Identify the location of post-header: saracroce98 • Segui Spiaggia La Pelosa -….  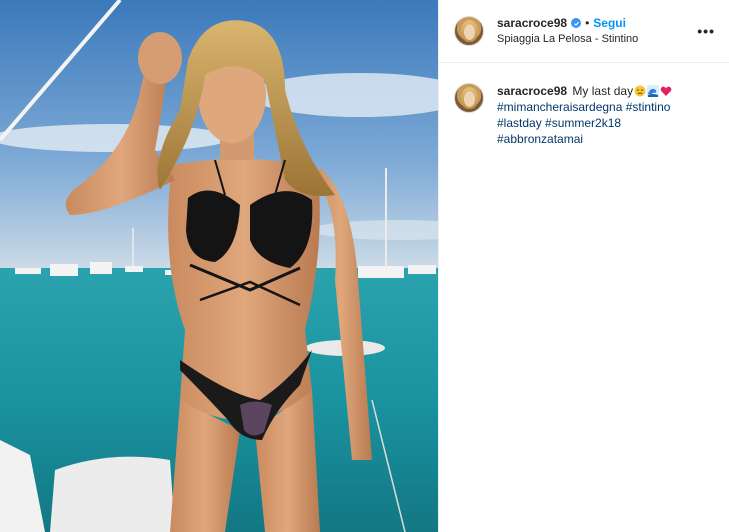
(584, 31).